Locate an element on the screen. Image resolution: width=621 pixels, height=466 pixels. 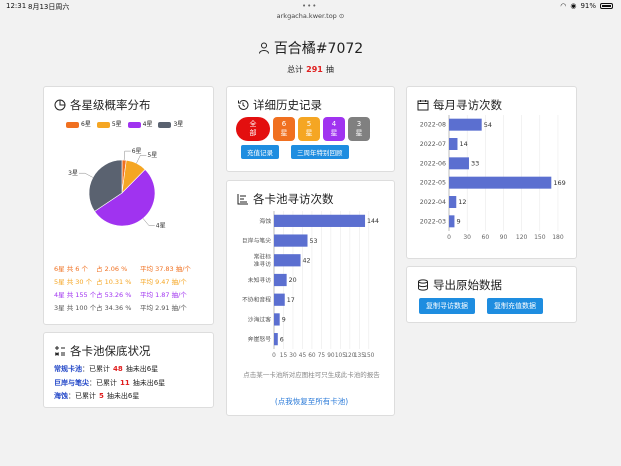
bar-value-label: 20 is located at coordinates (293, 280).